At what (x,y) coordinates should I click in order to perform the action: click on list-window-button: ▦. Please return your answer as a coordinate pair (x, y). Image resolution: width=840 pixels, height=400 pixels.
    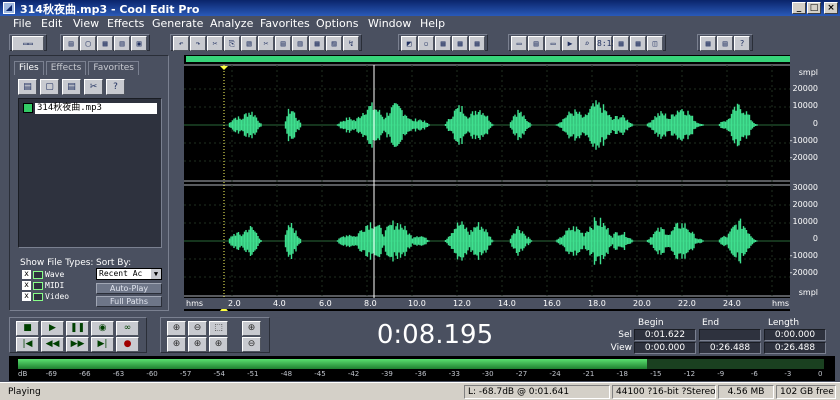
    Looking at the image, I should click on (638, 43).